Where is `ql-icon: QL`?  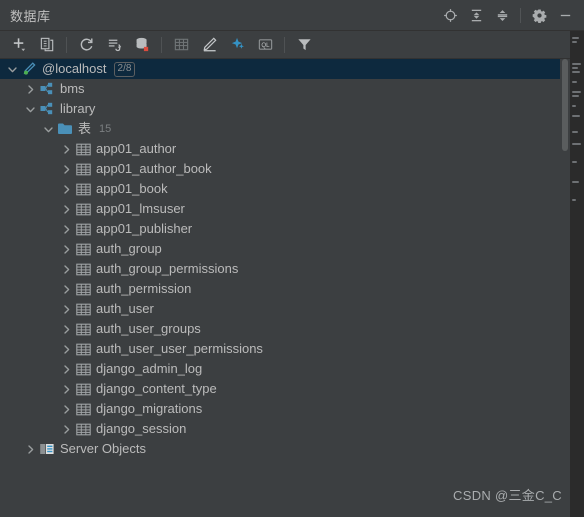
ql-icon: QL is located at coordinates (265, 45).